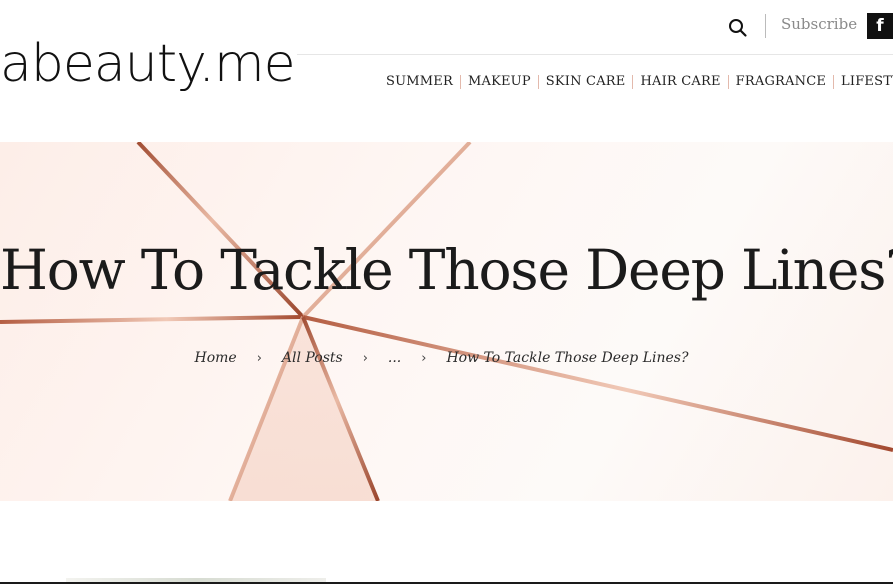 Image resolution: width=893 pixels, height=585 pixels. I want to click on nav-item-hair-care: HAIR CARE, so click(680, 82).